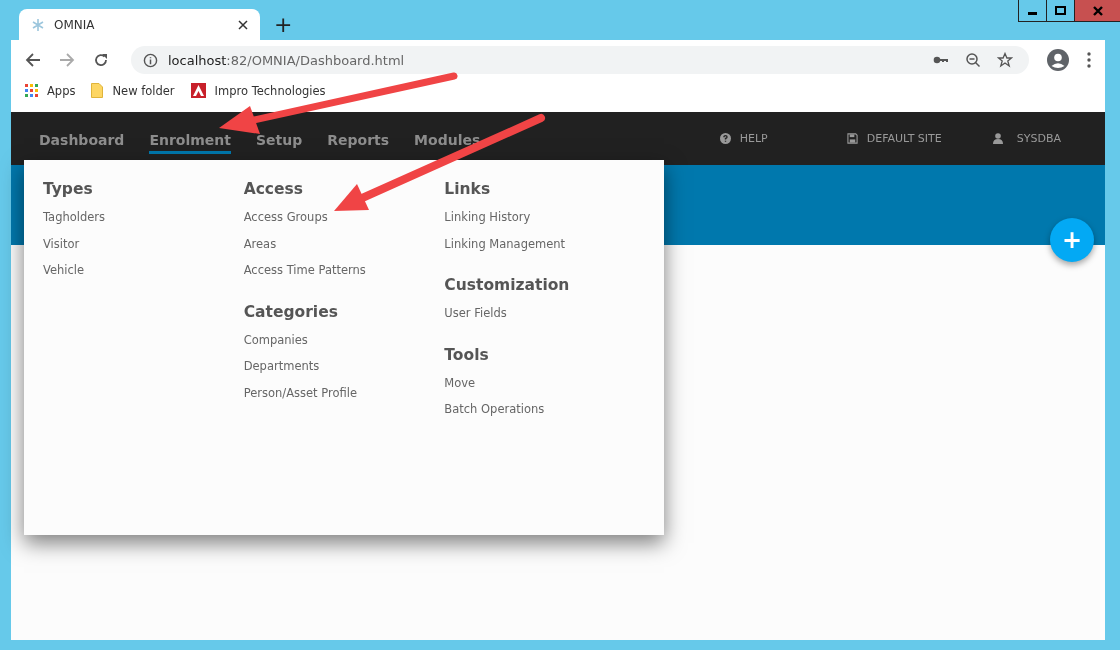 The width and height of the screenshot is (1120, 650). Describe the element at coordinates (344, 392) in the screenshot. I see `menu-item: Person/Asset Profile` at that location.